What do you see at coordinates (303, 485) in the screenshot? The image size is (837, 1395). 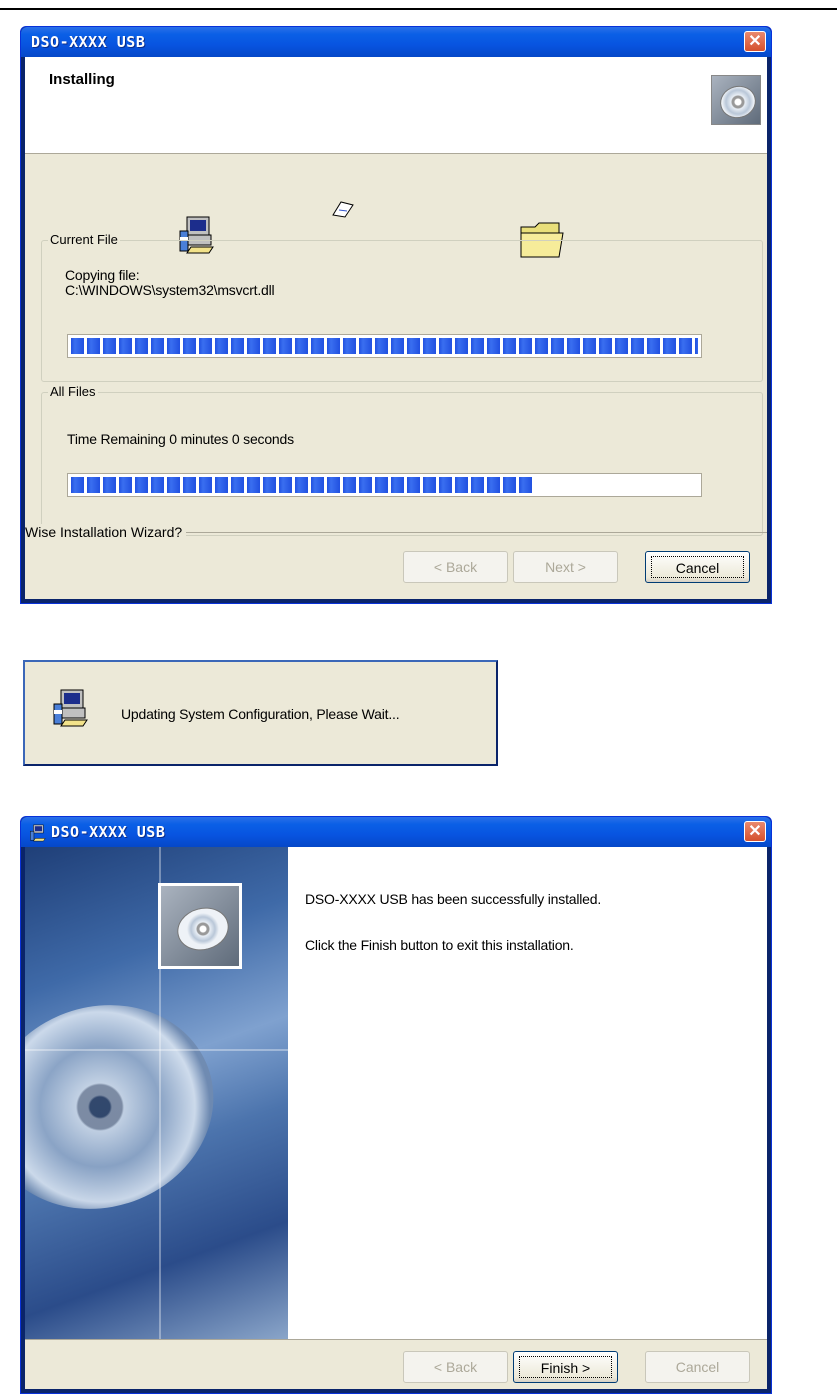 I see `all-files-progress-fill` at bounding box center [303, 485].